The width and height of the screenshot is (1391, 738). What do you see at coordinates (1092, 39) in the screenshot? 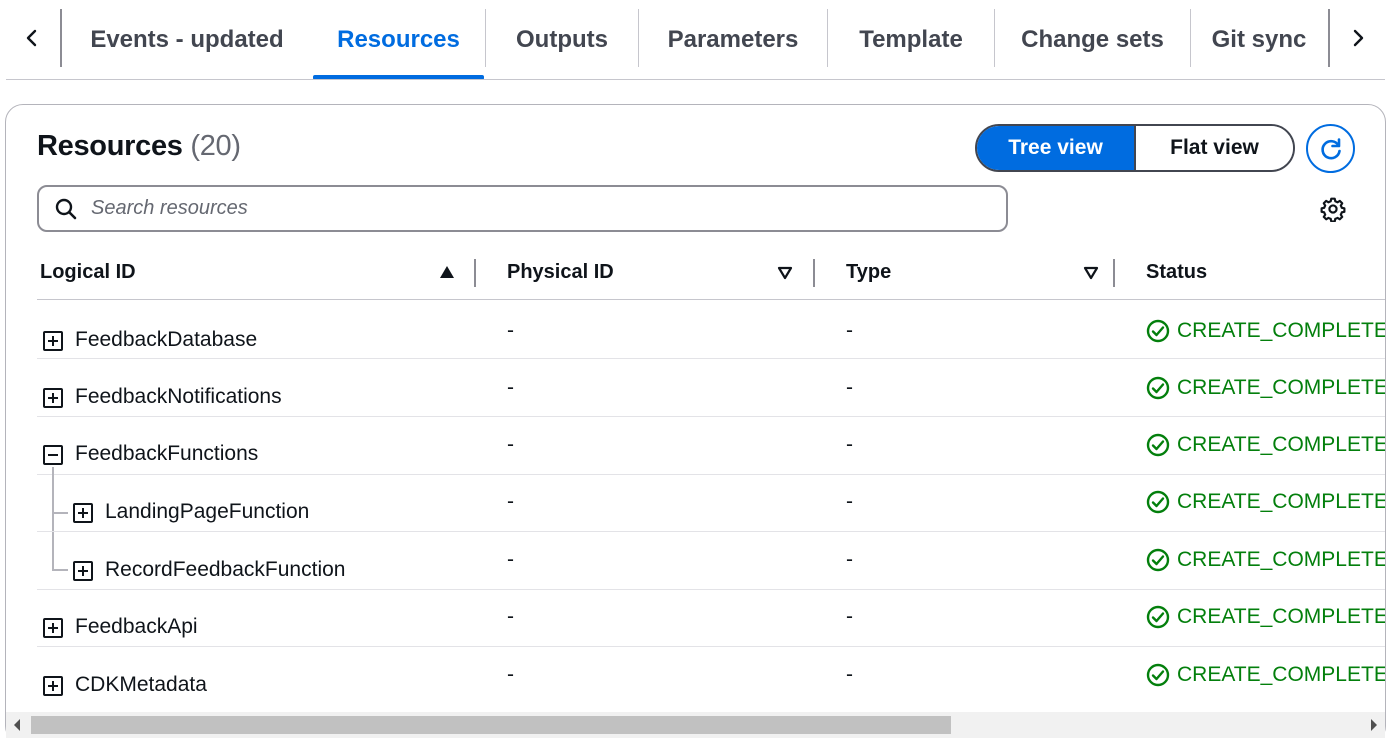
I see `tab-change-sets: Change sets` at bounding box center [1092, 39].